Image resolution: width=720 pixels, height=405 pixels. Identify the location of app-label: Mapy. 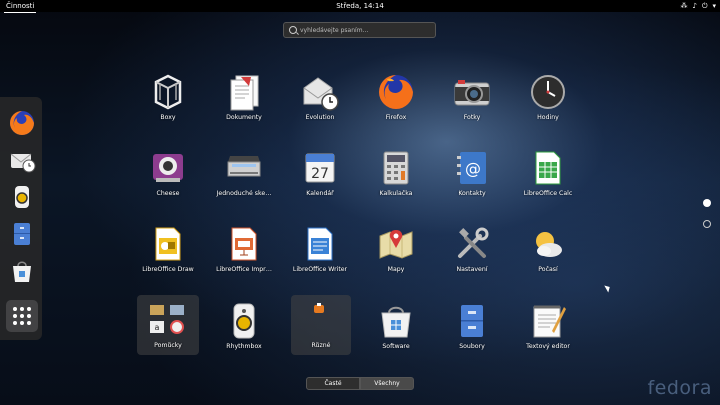
(396, 269).